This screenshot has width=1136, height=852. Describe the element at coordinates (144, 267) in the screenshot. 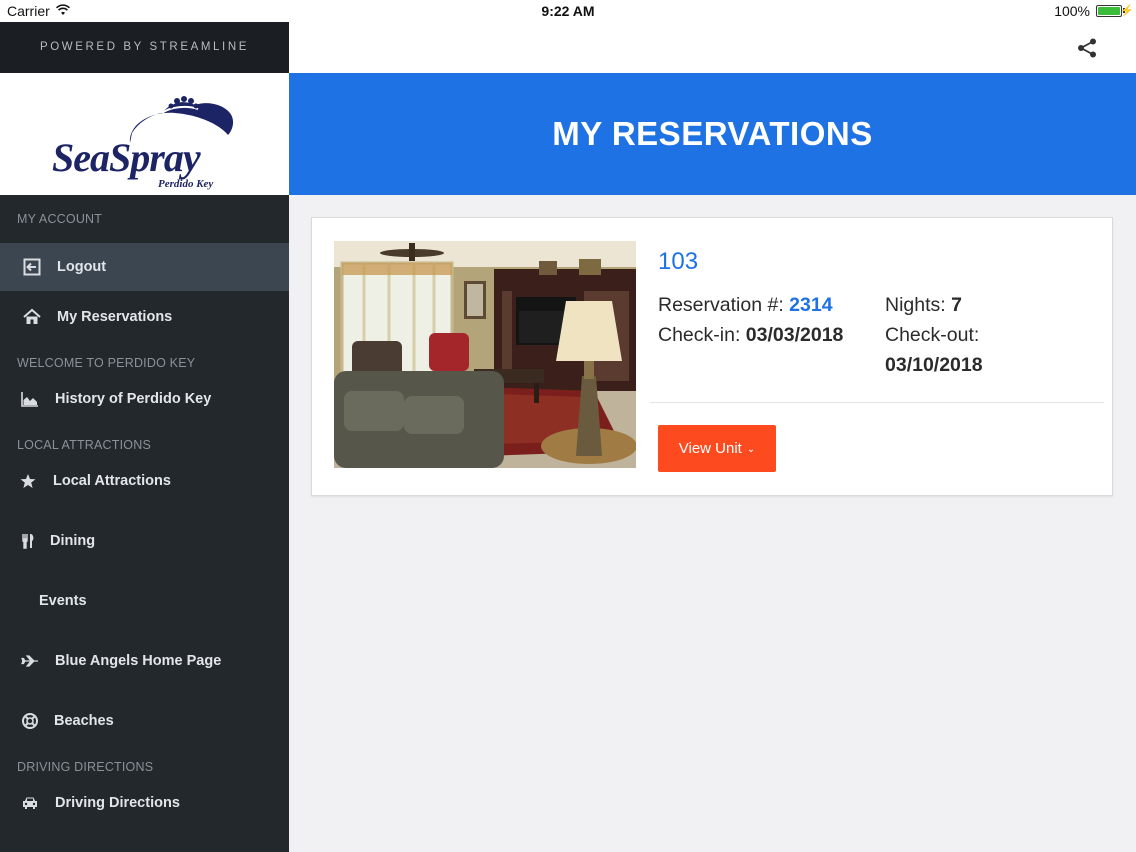

I see `sidebar-item-logout: Logout` at that location.